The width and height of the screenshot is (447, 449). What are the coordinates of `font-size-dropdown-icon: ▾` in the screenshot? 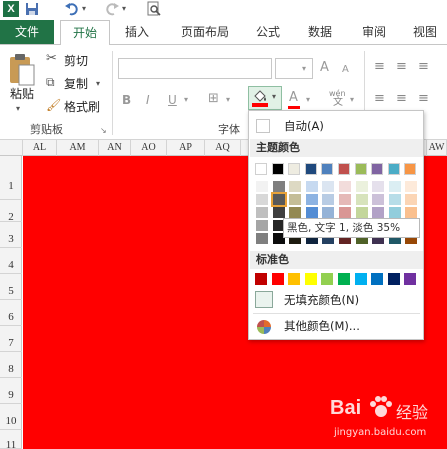 It's located at (304, 69).